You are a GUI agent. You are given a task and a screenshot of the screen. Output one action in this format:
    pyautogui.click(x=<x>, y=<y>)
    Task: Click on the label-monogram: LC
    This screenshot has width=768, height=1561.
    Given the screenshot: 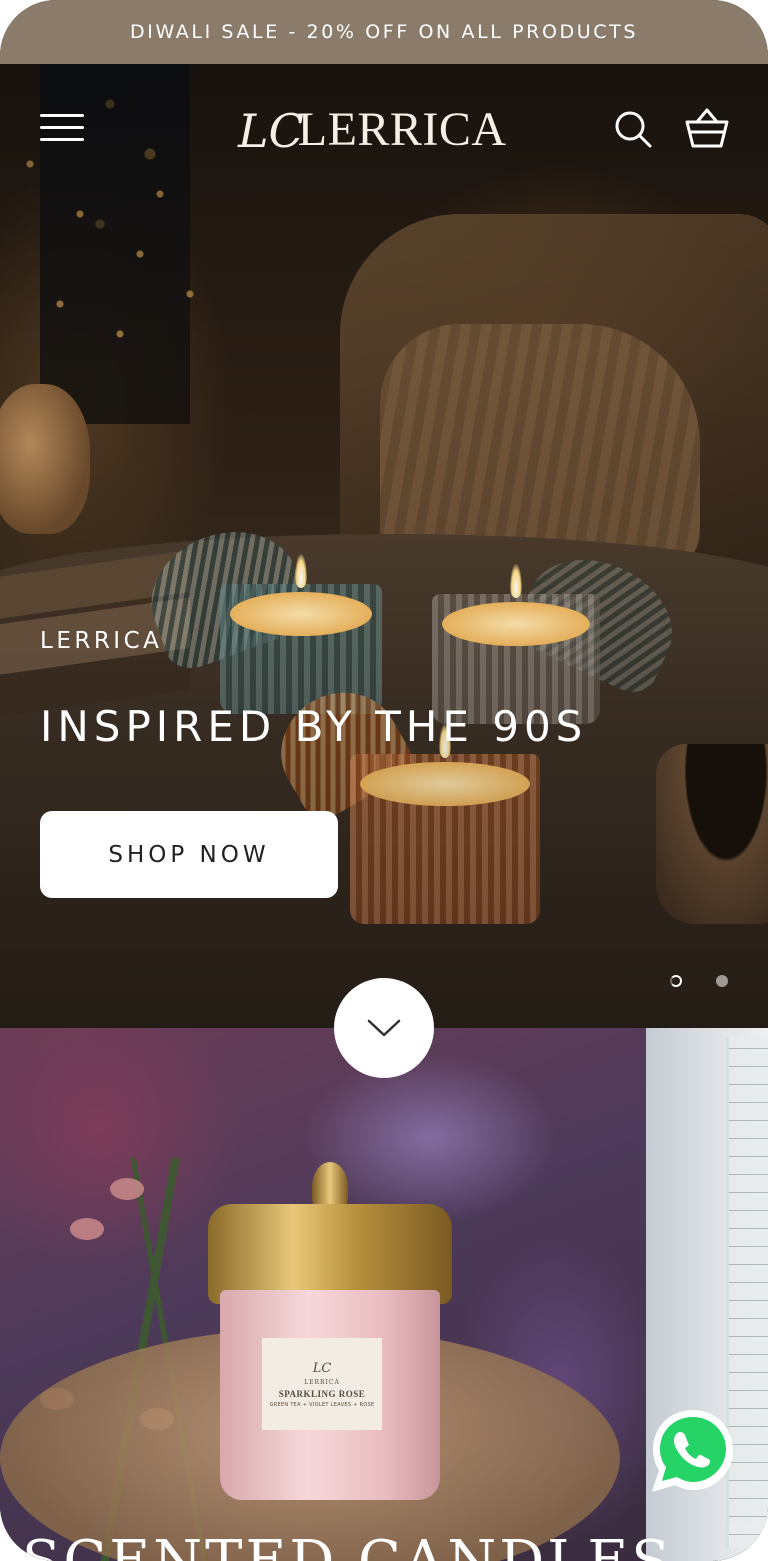 What is the action you would take?
    pyautogui.click(x=322, y=1368)
    